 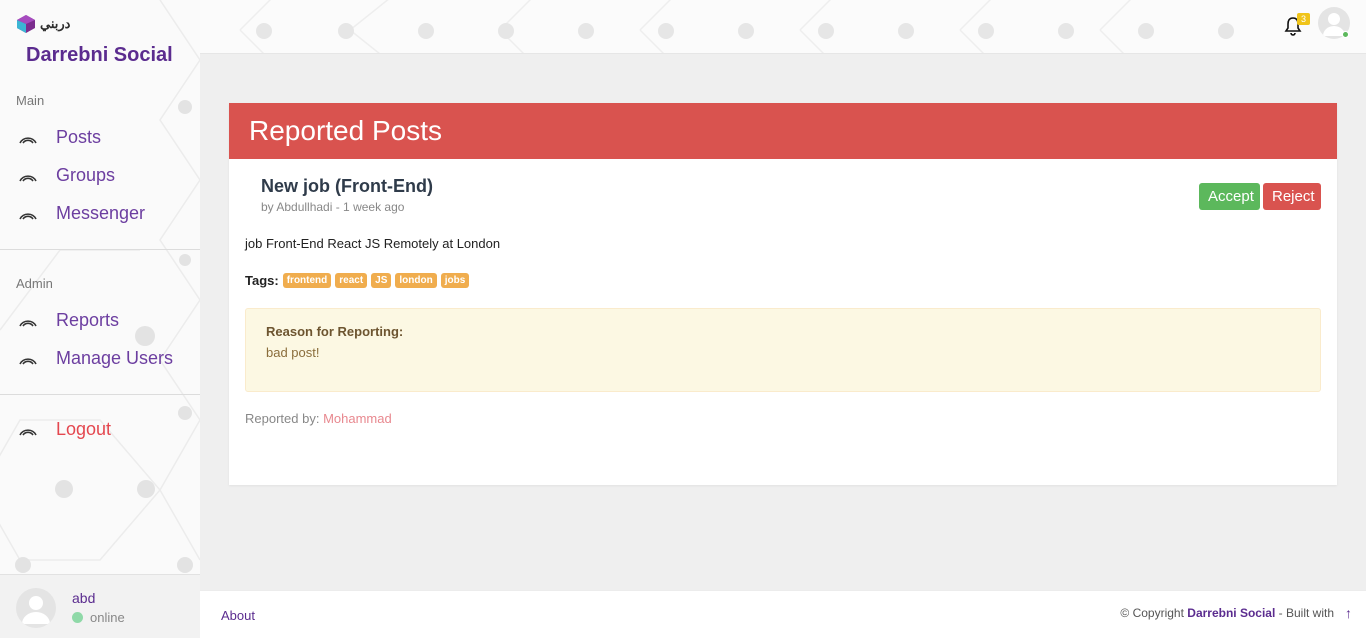 I want to click on logo-cube-icon, so click(x=26, y=24).